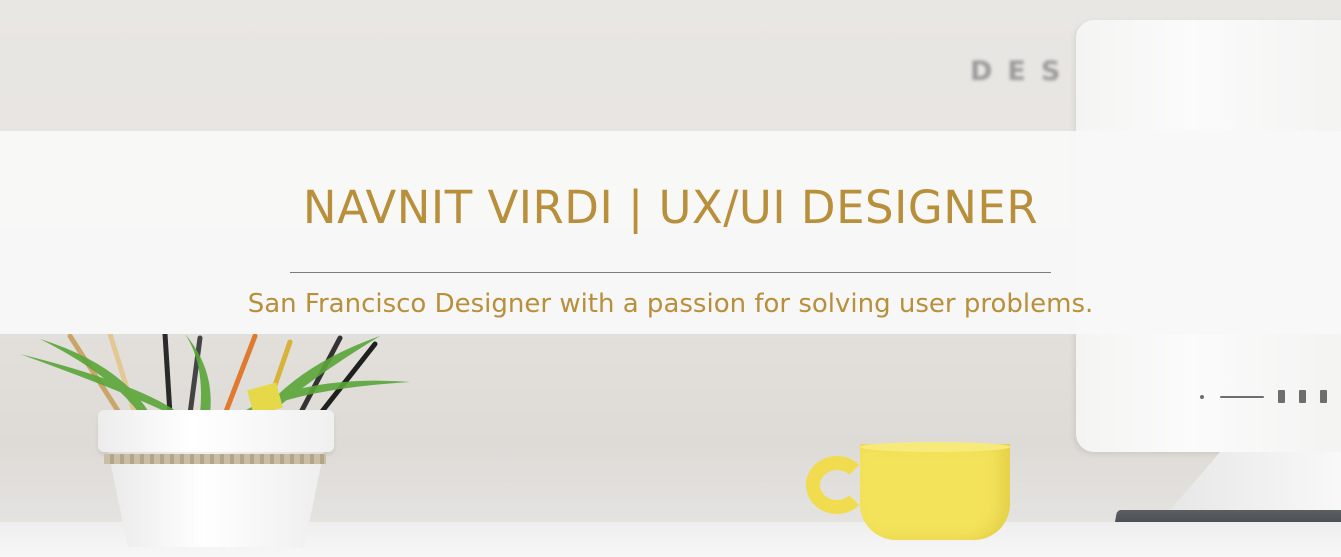 The height and width of the screenshot is (557, 1341). What do you see at coordinates (1242, 397) in the screenshot?
I see `card-slot-icon` at bounding box center [1242, 397].